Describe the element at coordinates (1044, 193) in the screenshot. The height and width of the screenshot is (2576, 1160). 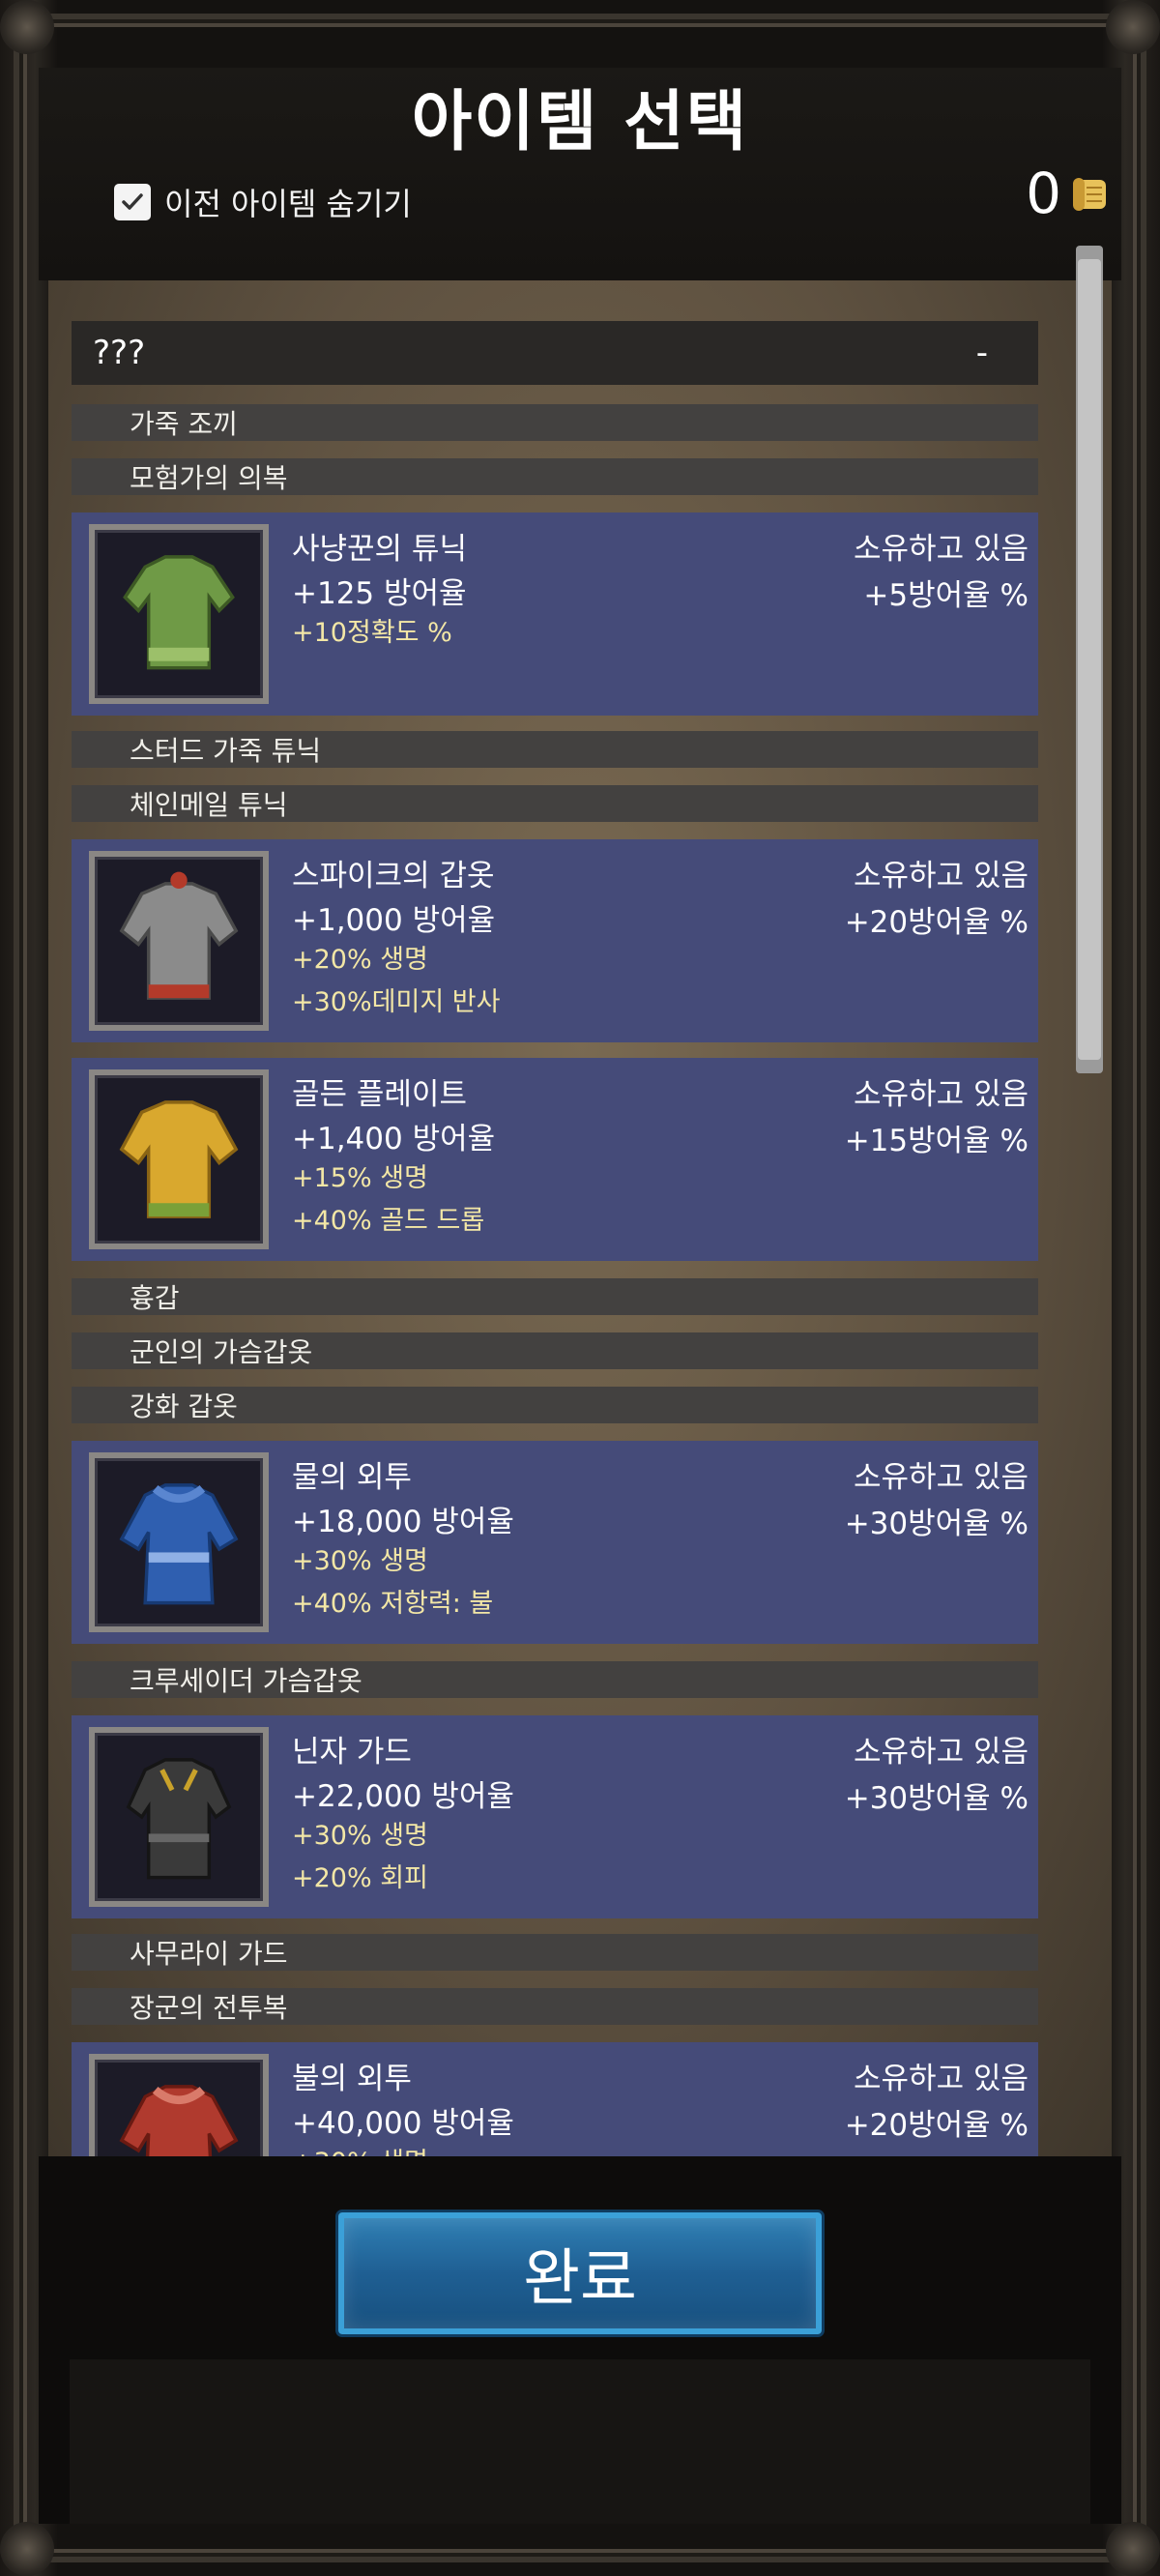
I see `currency-value: 0` at that location.